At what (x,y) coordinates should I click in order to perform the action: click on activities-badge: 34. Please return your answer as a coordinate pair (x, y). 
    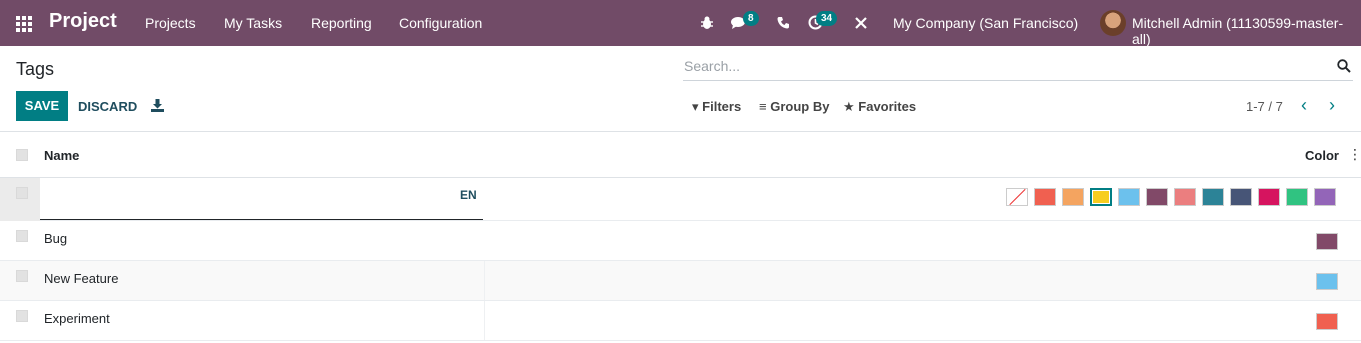
    Looking at the image, I should click on (827, 18).